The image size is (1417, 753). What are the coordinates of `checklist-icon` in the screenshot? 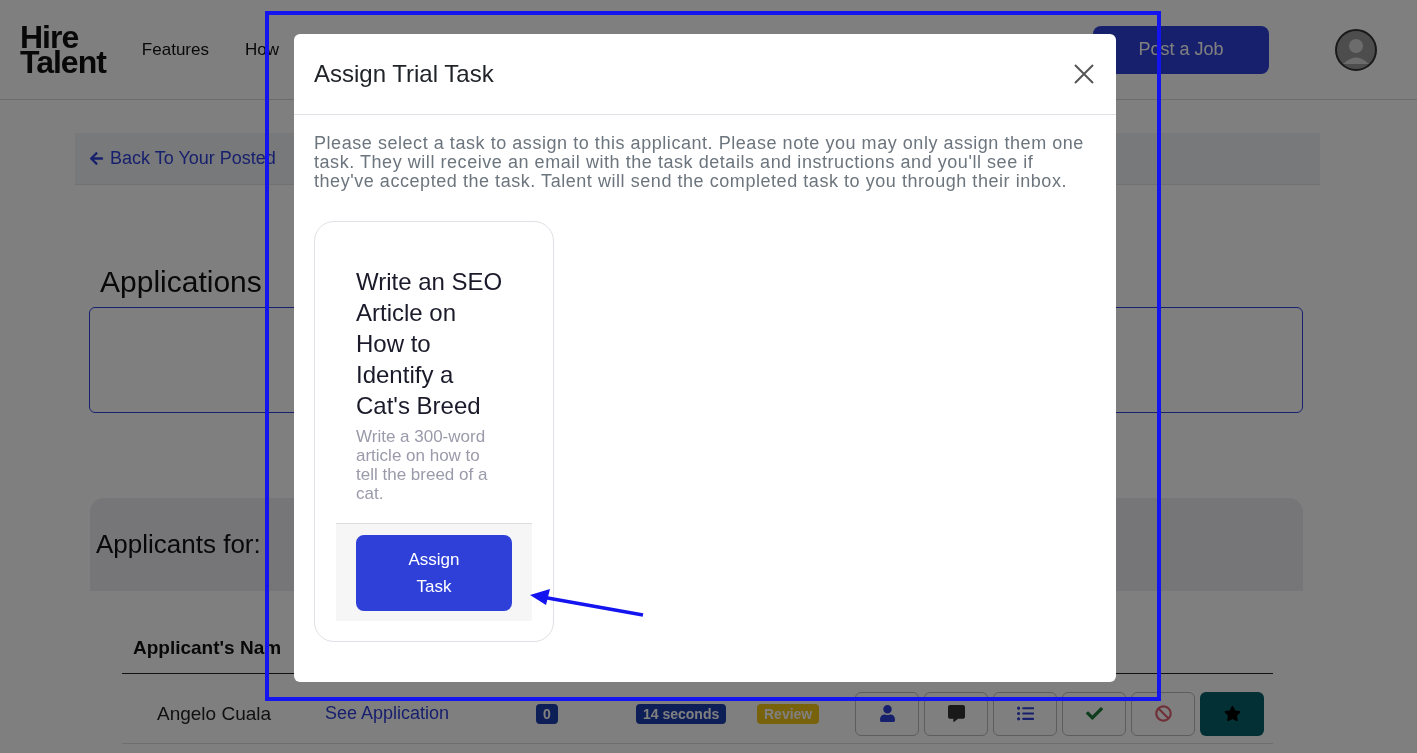 It's located at (1025, 713).